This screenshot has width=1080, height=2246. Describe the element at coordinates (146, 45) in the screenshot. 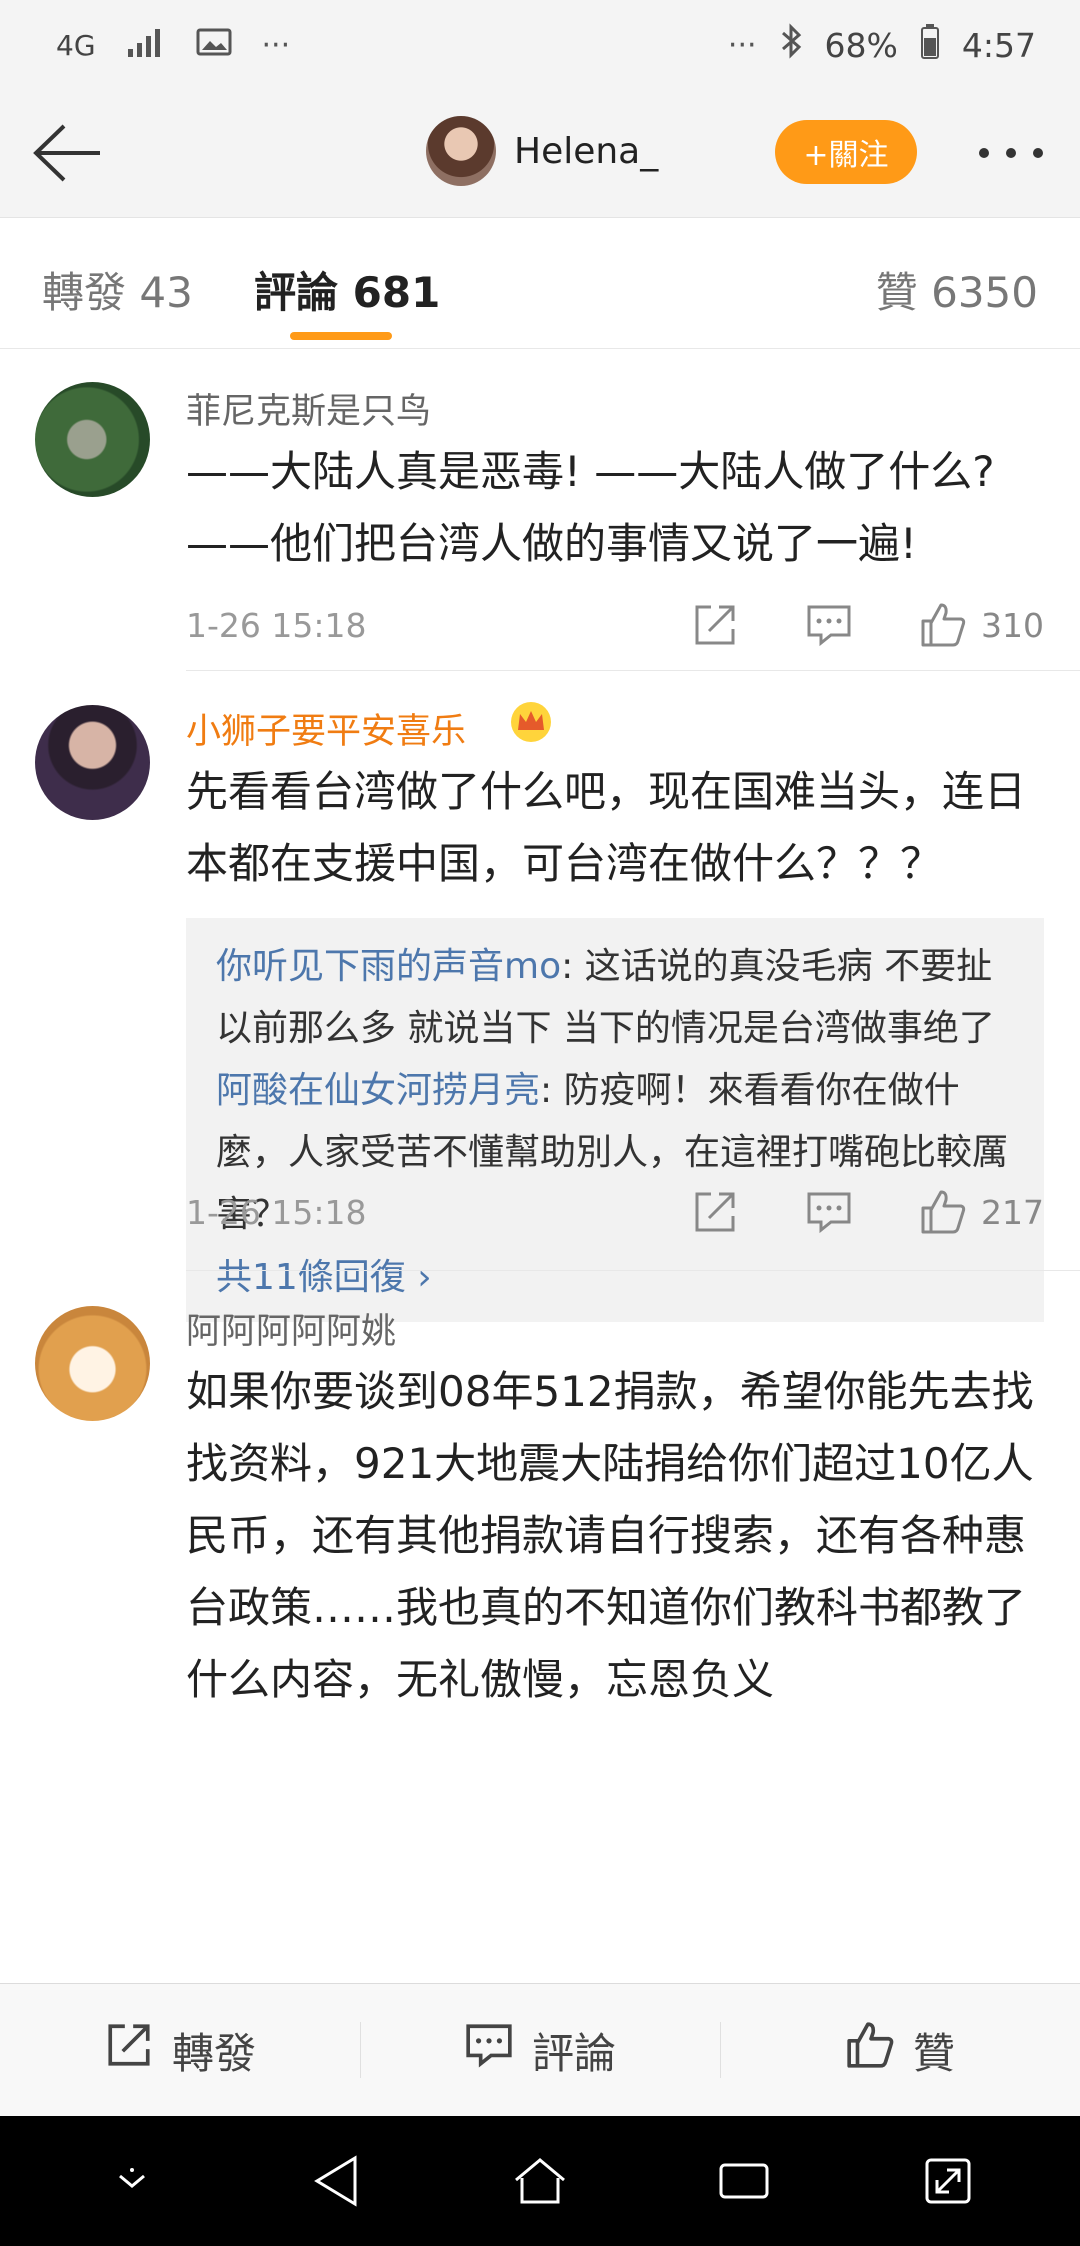

I see `signal-icon` at that location.